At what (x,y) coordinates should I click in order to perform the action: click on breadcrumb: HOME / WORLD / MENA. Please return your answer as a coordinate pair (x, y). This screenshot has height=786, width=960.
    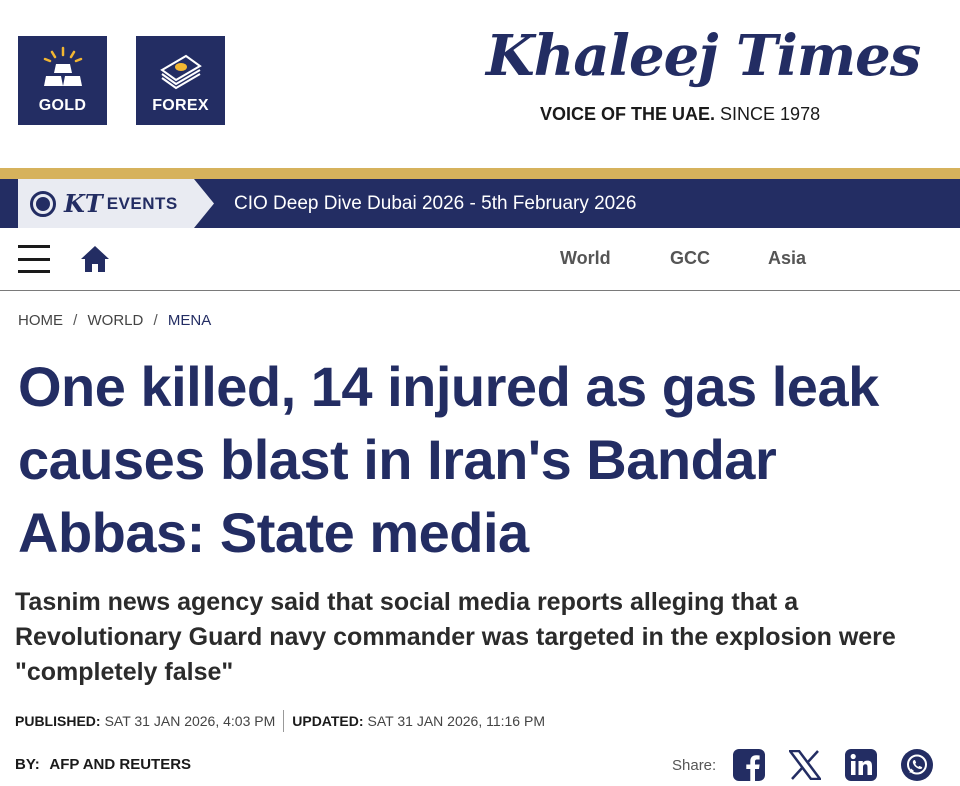
    Looking at the image, I should click on (114, 320).